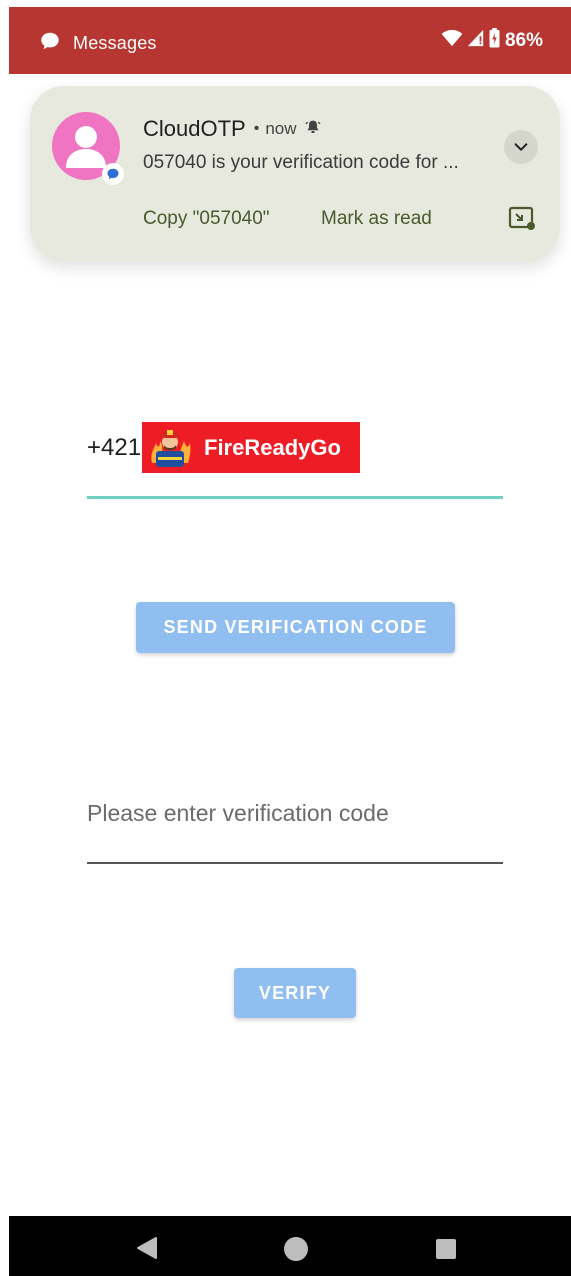 Image resolution: width=571 pixels, height=1276 pixels. What do you see at coordinates (312, 129) in the screenshot?
I see `alert-bell-icon` at bounding box center [312, 129].